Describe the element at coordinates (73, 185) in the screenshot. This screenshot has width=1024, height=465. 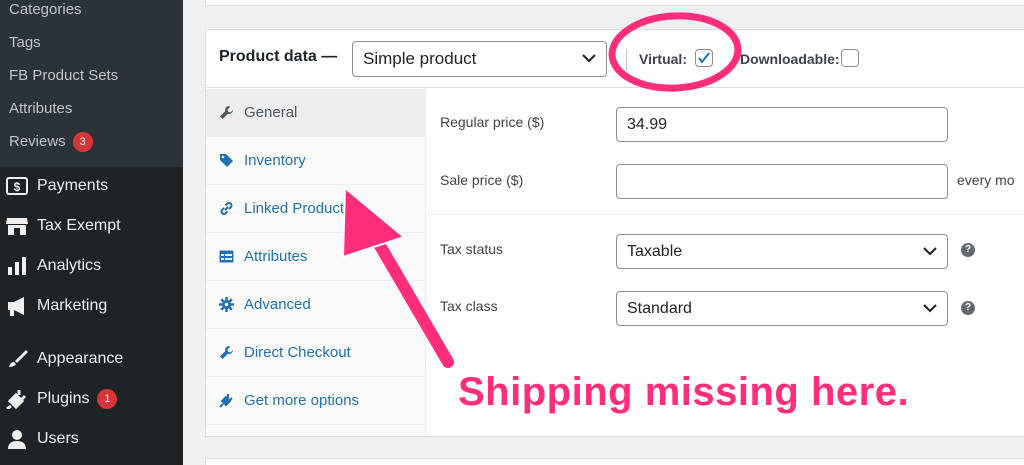
I see `menu-label: Payments` at that location.